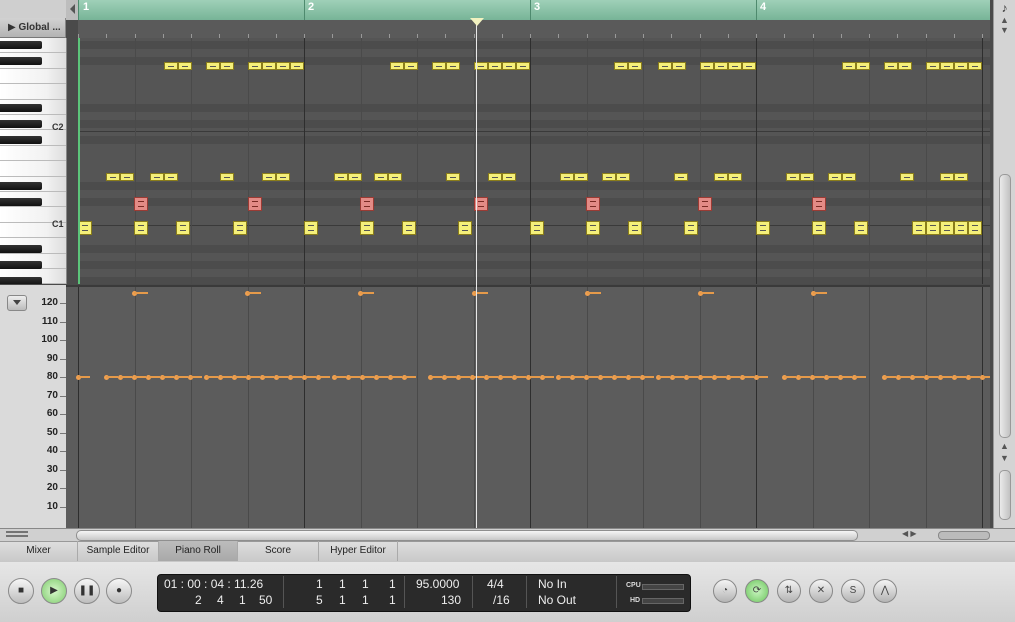 This screenshot has width=1015, height=622. I want to click on tab-score: Score, so click(278, 551).